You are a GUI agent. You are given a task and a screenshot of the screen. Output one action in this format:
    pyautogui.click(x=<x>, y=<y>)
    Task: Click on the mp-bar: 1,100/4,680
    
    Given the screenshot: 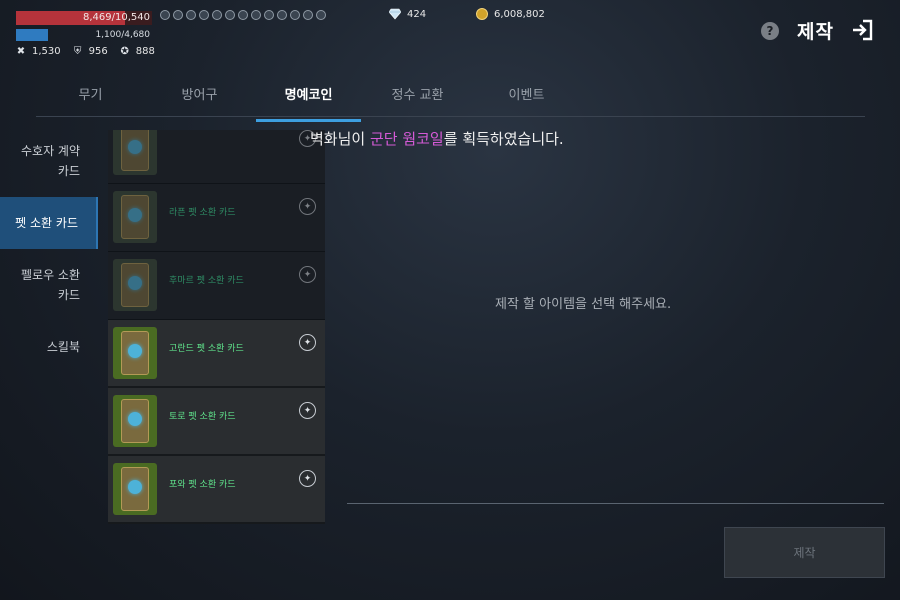 What is the action you would take?
    pyautogui.click(x=84, y=35)
    